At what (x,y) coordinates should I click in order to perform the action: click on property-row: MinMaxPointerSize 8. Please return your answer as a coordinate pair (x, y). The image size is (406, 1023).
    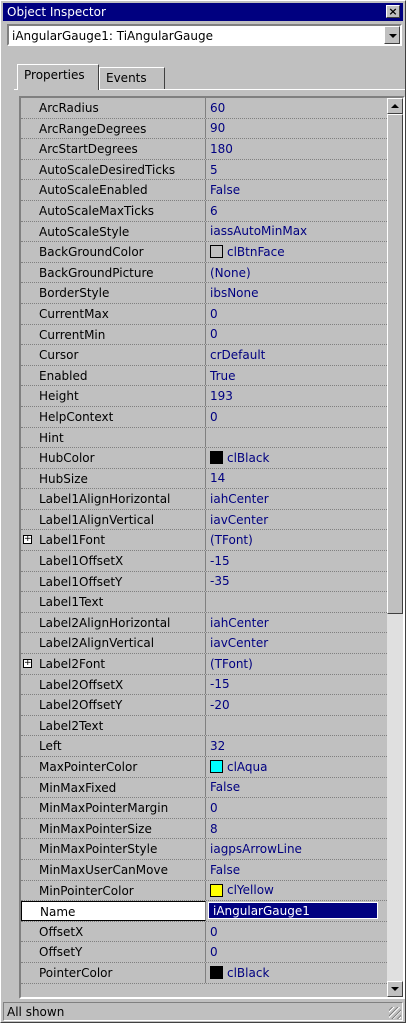
    Looking at the image, I should click on (204, 829).